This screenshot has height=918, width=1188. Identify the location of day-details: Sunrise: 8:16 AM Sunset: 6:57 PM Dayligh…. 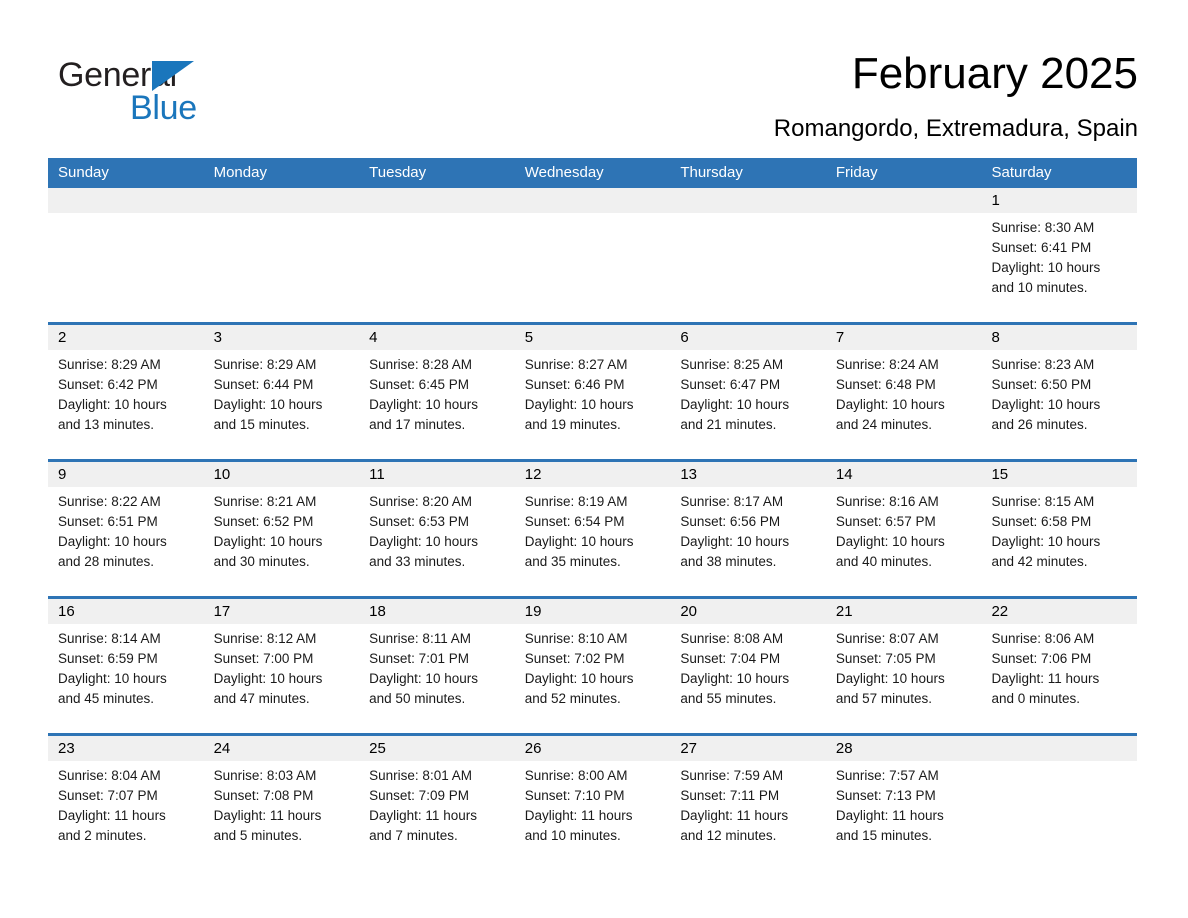
(904, 529).